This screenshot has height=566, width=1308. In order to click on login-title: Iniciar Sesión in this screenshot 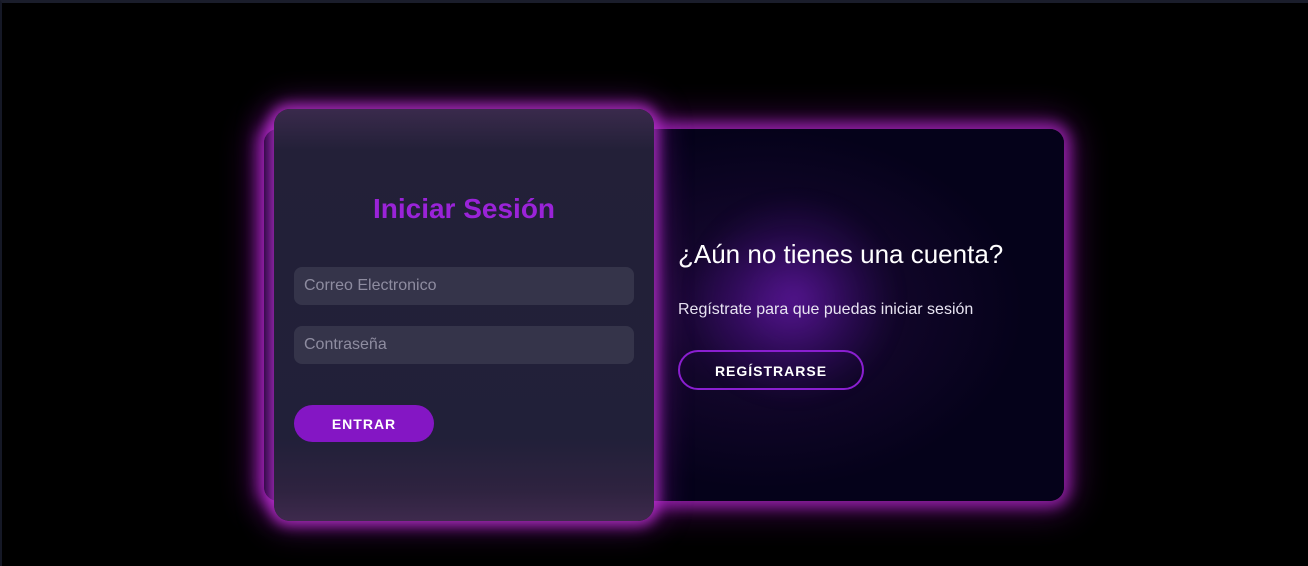, I will do `click(464, 208)`.